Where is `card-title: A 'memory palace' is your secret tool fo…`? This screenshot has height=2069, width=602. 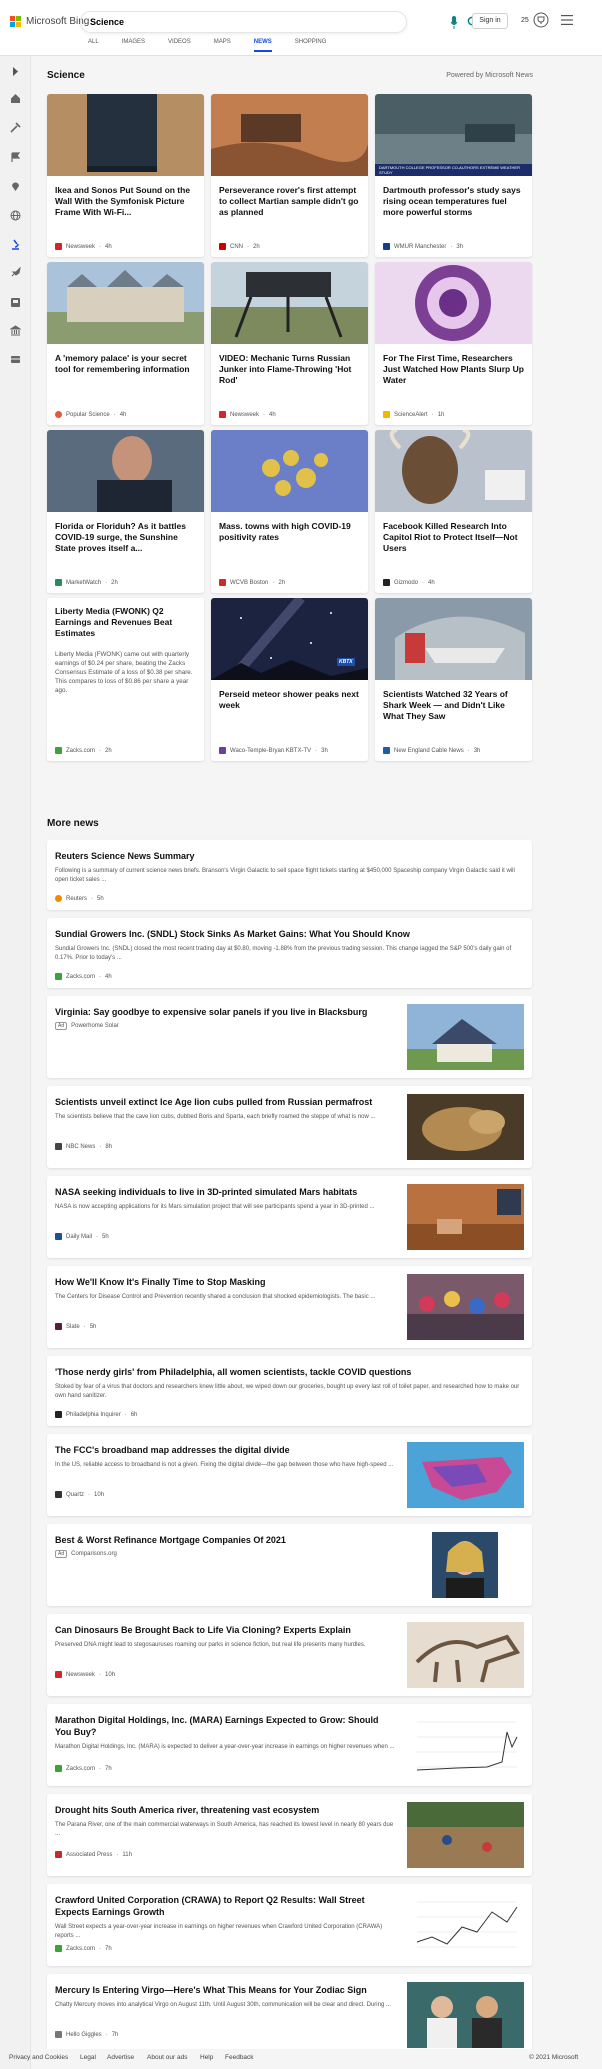
card-title: A 'memory palace' is your secret tool fo… is located at coordinates (127, 364).